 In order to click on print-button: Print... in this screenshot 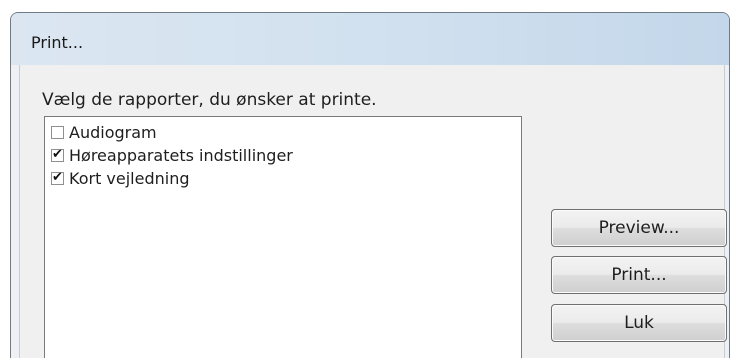, I will do `click(639, 275)`.